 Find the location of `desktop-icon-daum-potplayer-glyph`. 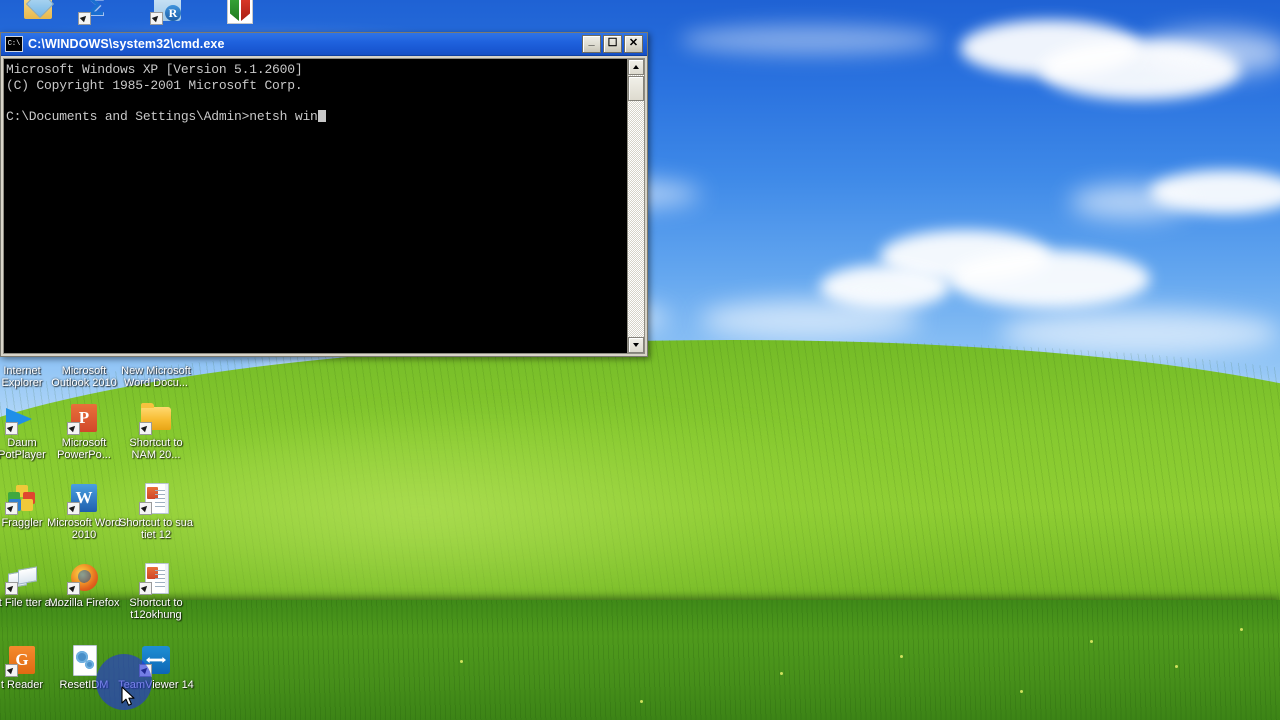

desktop-icon-daum-potplayer-glyph is located at coordinates (21, 418).